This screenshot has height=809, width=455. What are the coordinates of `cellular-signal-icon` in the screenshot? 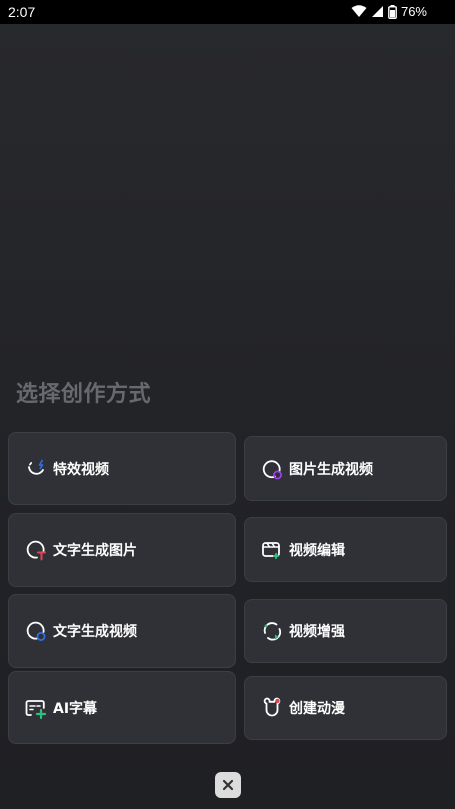 It's located at (377, 11).